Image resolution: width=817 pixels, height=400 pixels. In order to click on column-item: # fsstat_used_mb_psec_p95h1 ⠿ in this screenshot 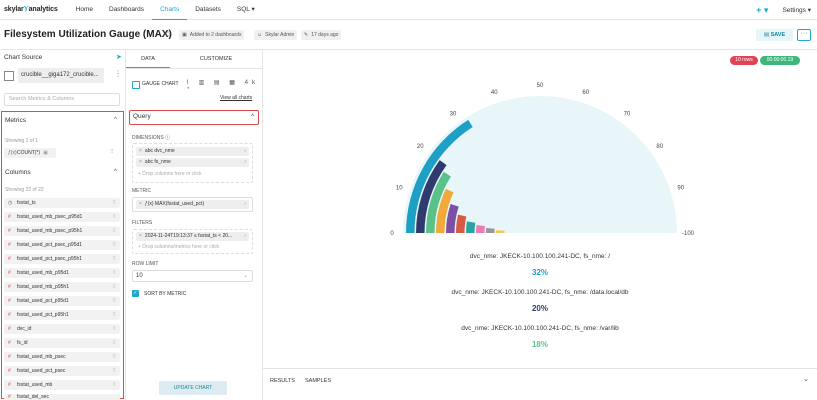, I will do `click(62, 231)`.